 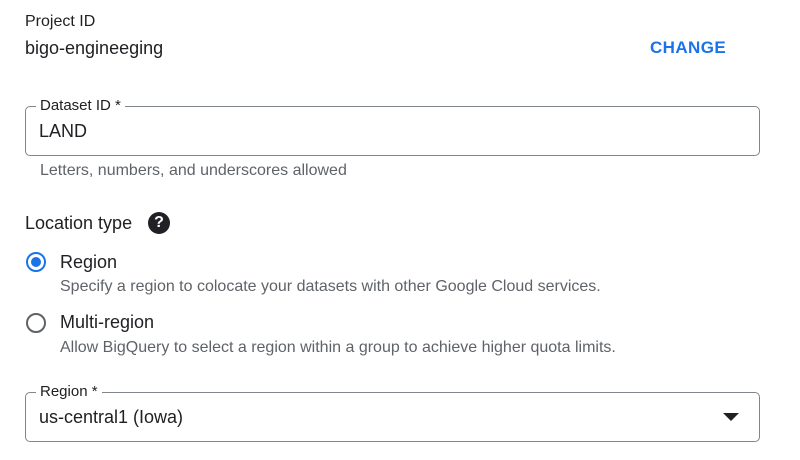 What do you see at coordinates (36, 262) in the screenshot?
I see `region-radio` at bounding box center [36, 262].